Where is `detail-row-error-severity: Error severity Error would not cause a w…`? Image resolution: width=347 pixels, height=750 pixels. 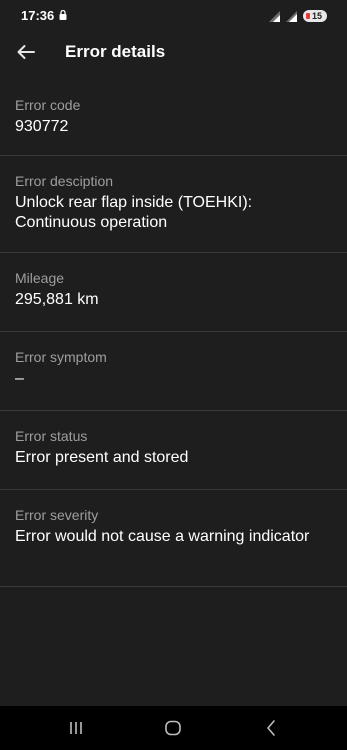 detail-row-error-severity: Error severity Error would not cause a w… is located at coordinates (173, 538).